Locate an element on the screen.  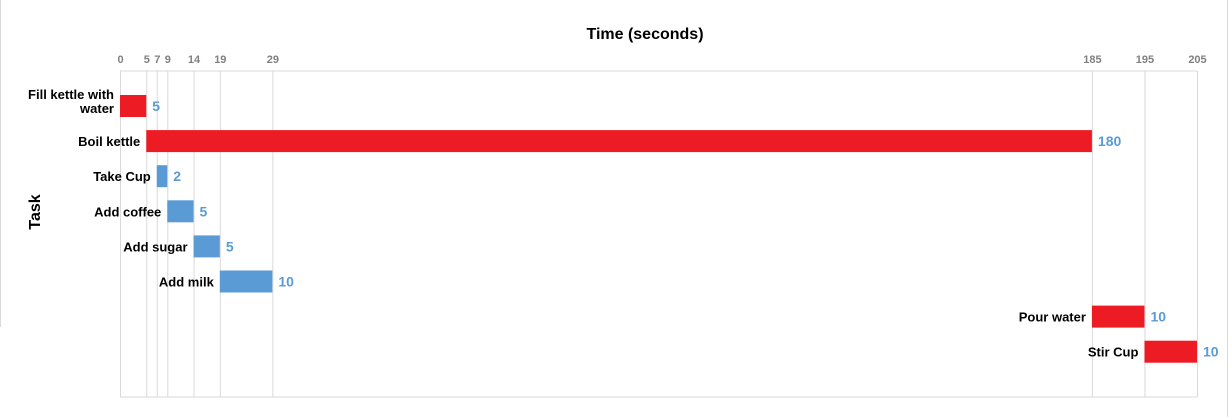
x-tick-label: 195 is located at coordinates (1145, 60).